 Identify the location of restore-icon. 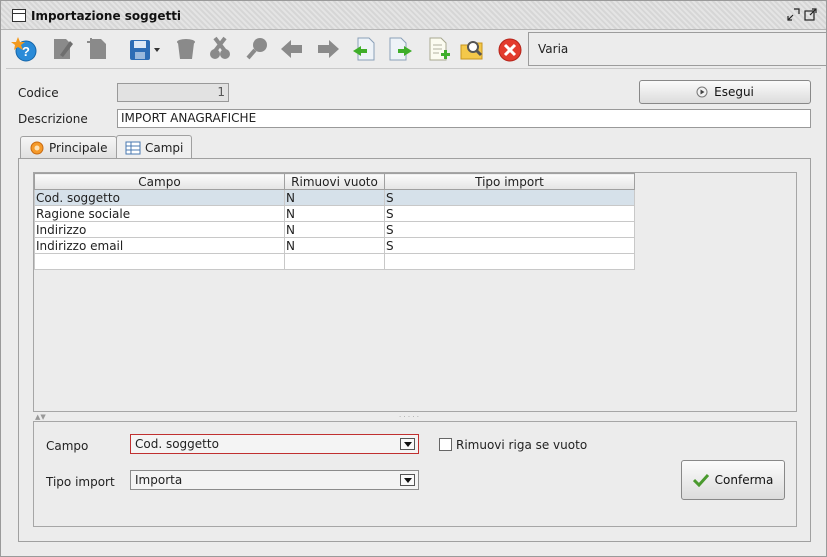
(793, 15).